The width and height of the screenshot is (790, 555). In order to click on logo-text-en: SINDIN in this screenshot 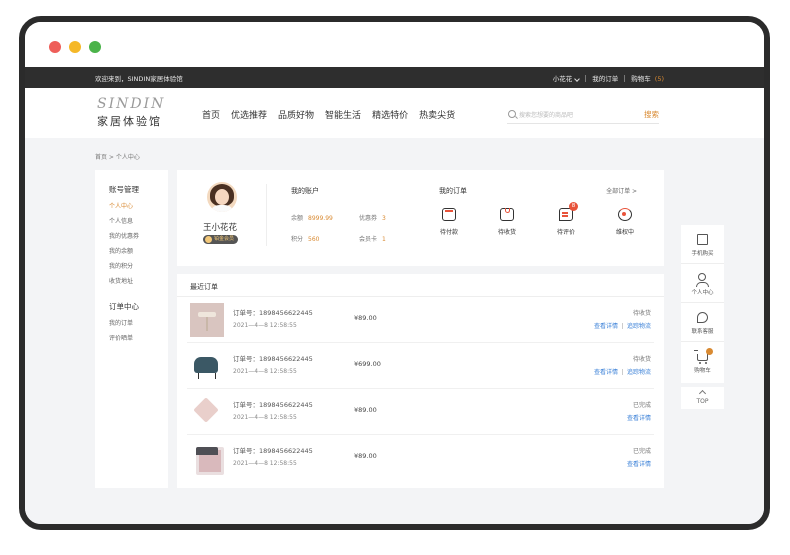, I will do `click(131, 104)`.